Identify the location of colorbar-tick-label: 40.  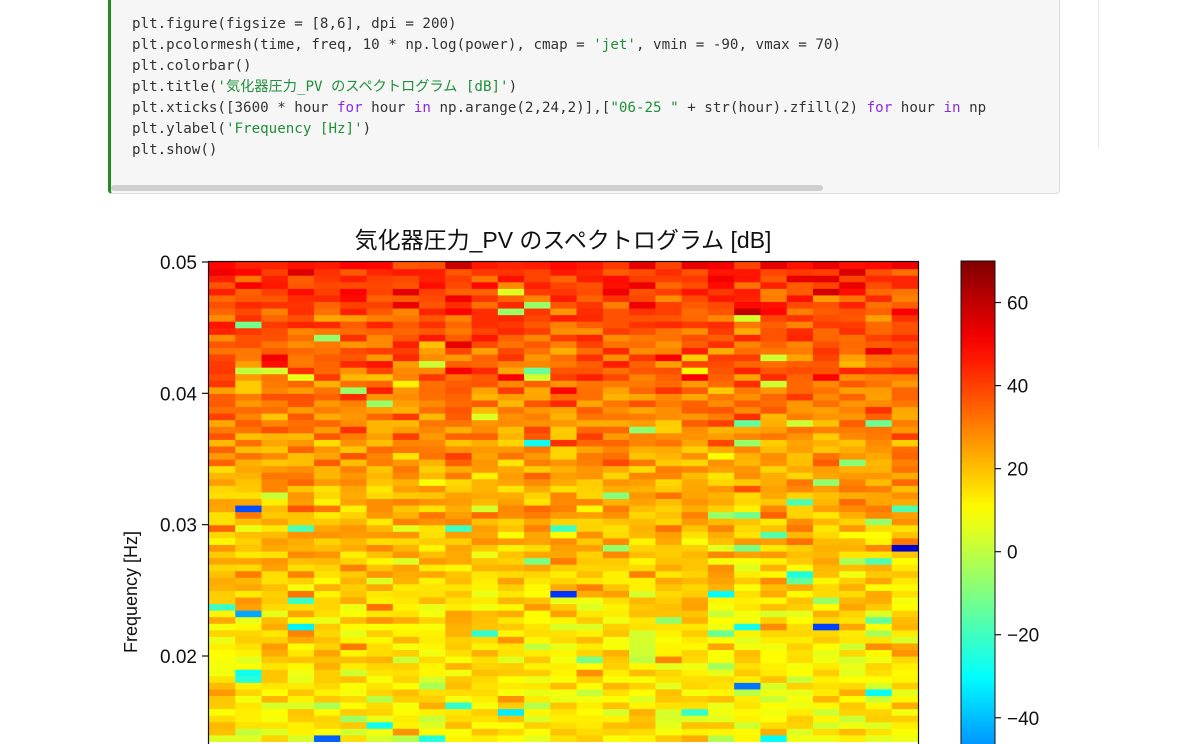
(1017, 387).